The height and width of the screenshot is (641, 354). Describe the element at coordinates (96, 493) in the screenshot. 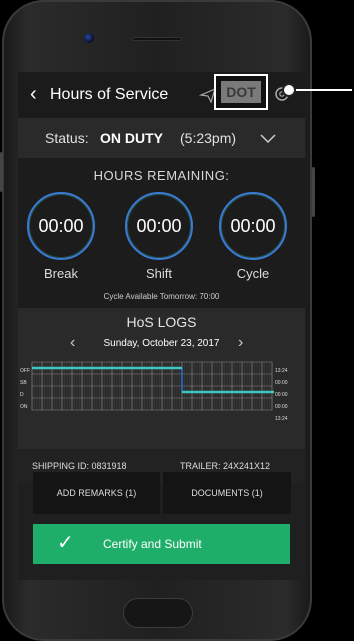

I see `add-remarks-button: ADD REMARKS (1)` at that location.